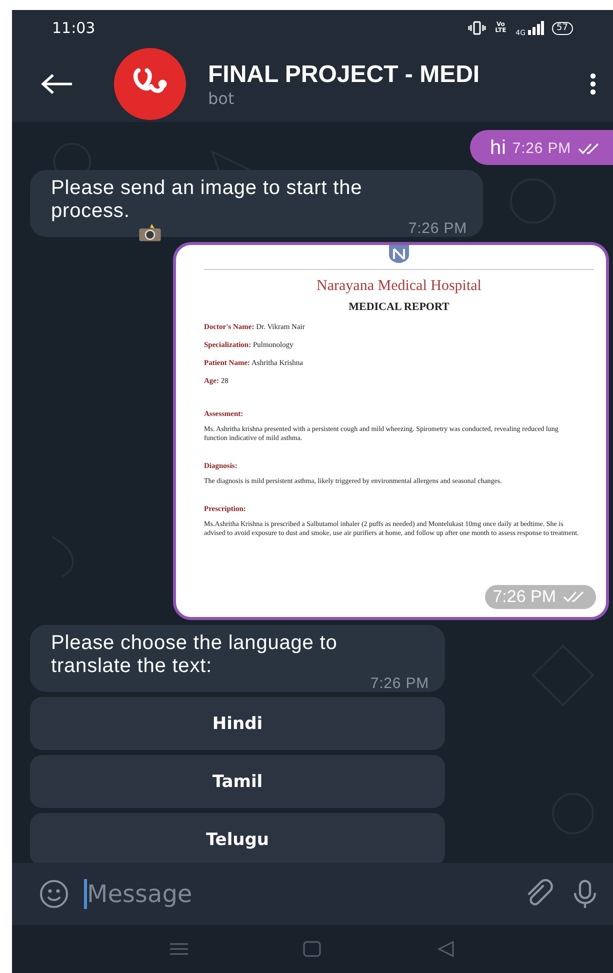 The width and height of the screenshot is (613, 973). Describe the element at coordinates (54, 894) in the screenshot. I see `emoji-icon` at that location.